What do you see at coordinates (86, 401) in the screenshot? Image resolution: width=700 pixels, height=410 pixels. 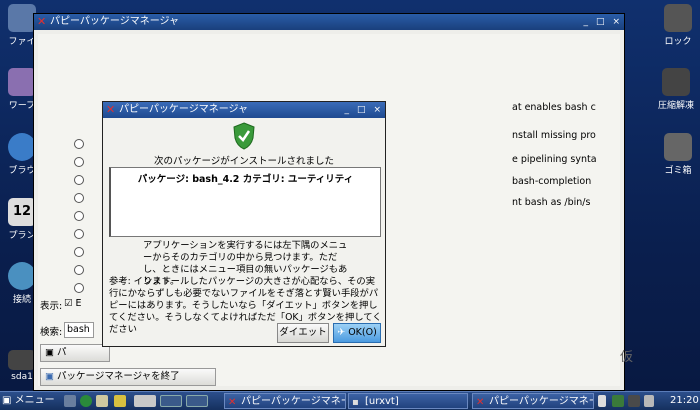 I see `browser-launch-icon` at bounding box center [86, 401].